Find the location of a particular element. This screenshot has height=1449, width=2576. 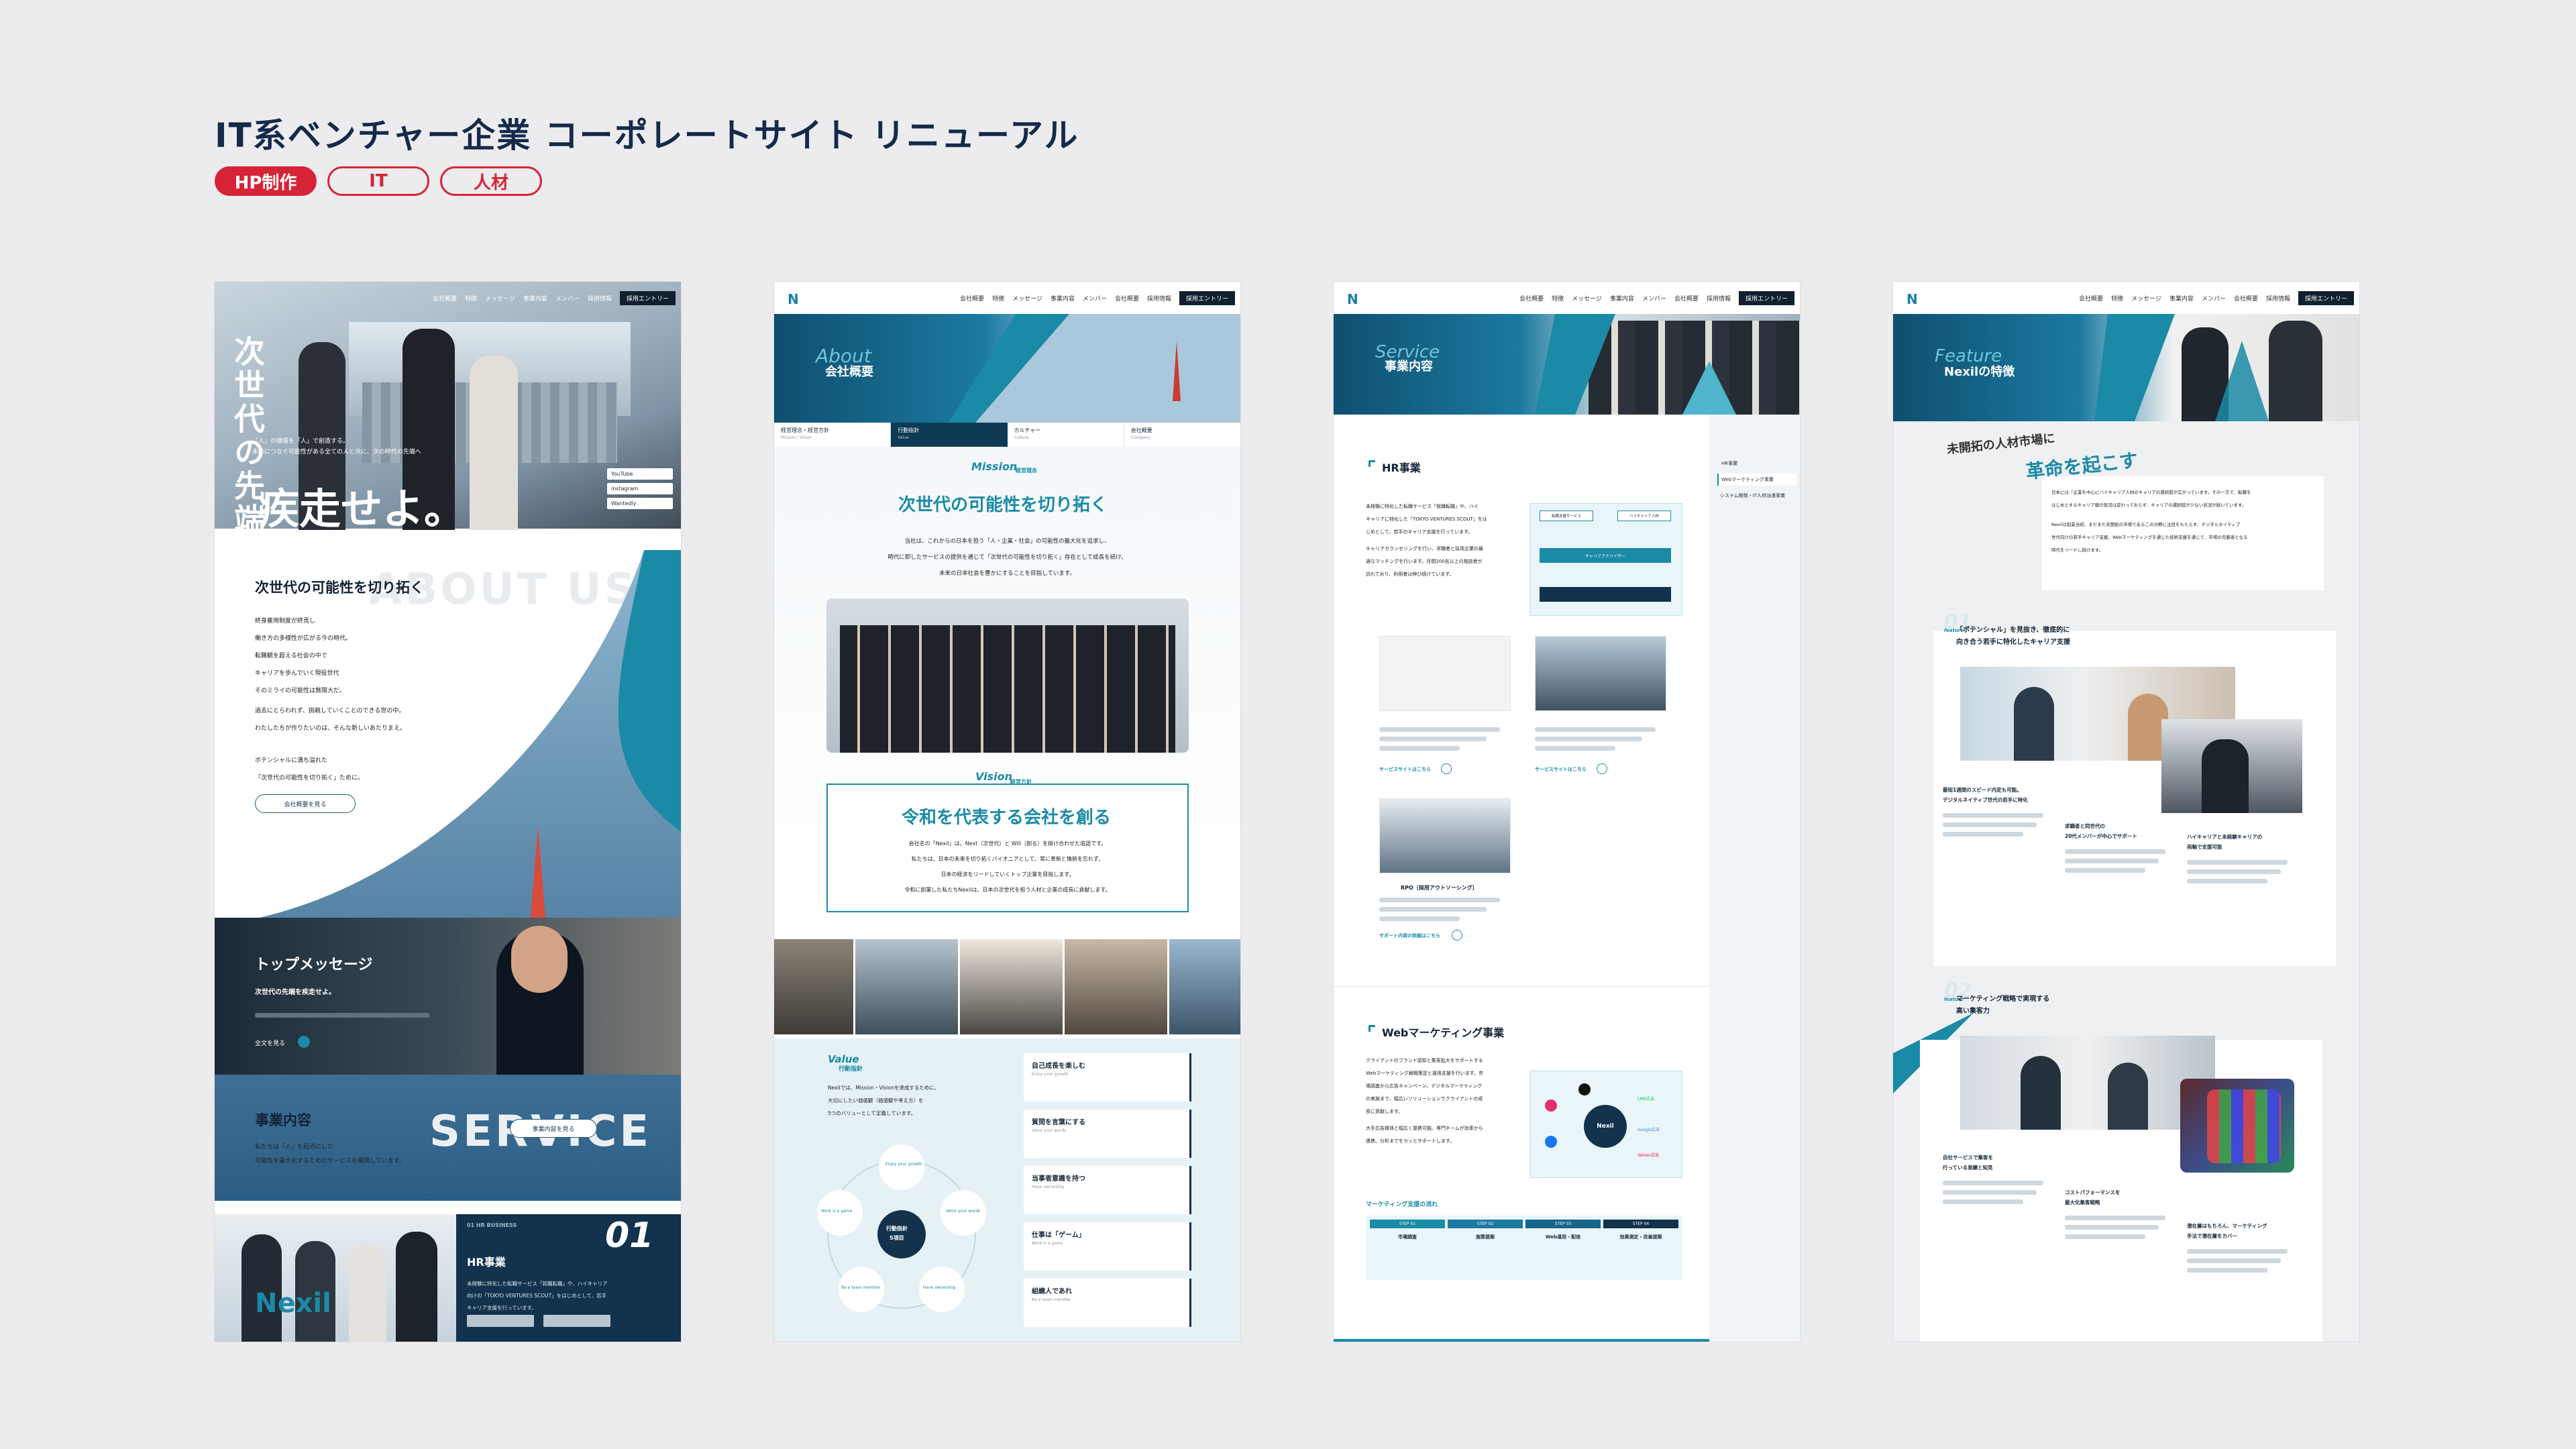

f1-col-title: 求職者と同世代の 20代メンバーが中心でサポート is located at coordinates (2101, 831).